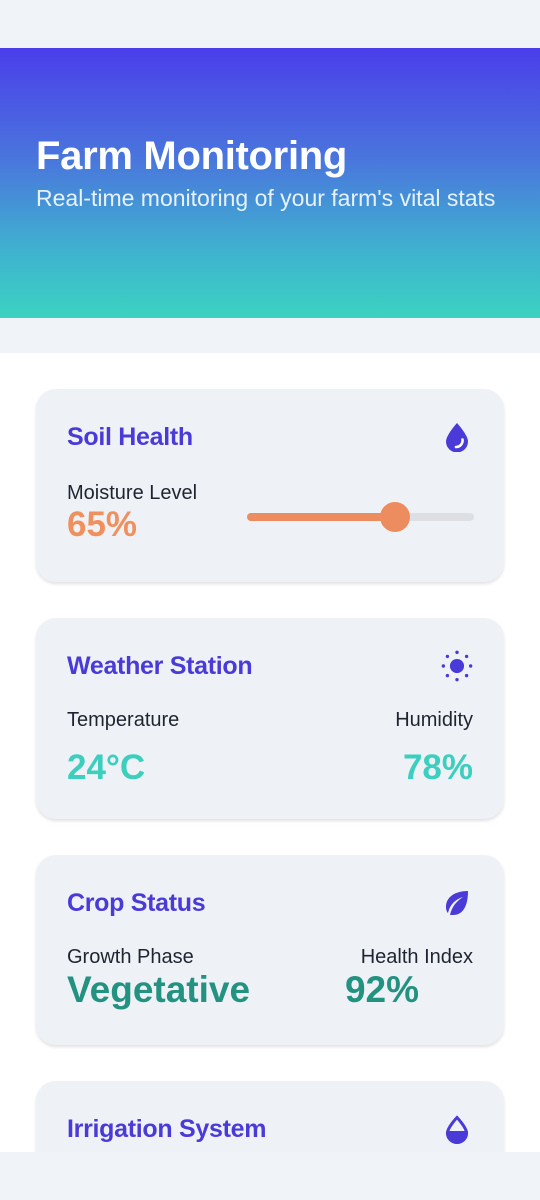 The height and width of the screenshot is (1200, 540). What do you see at coordinates (130, 957) in the screenshot?
I see `growth-phase-label: Growth Phase` at bounding box center [130, 957].